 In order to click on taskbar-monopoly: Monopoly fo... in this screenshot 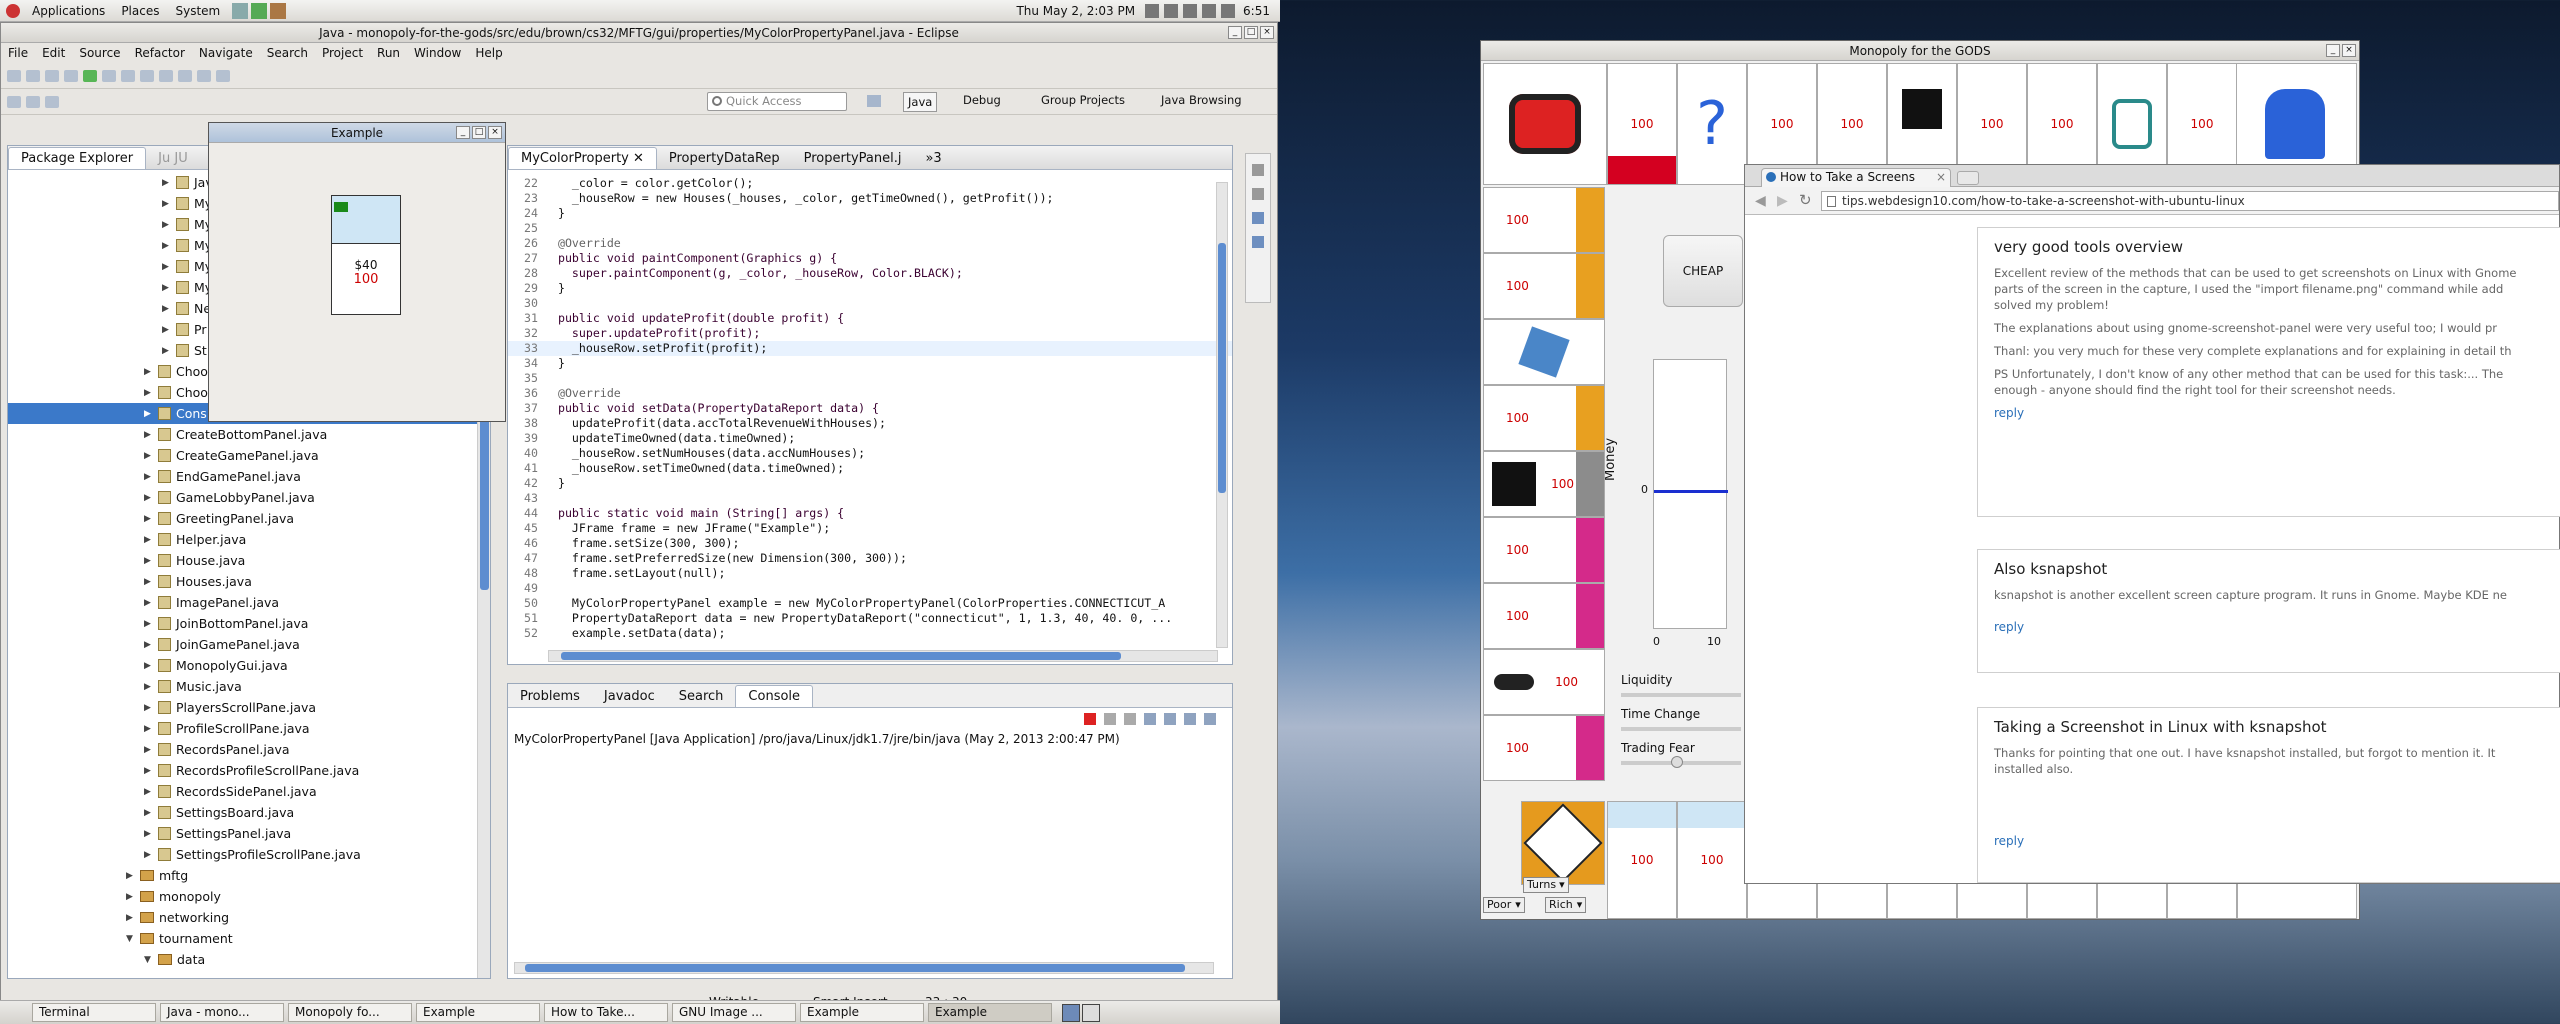, I will do `click(350, 1012)`.